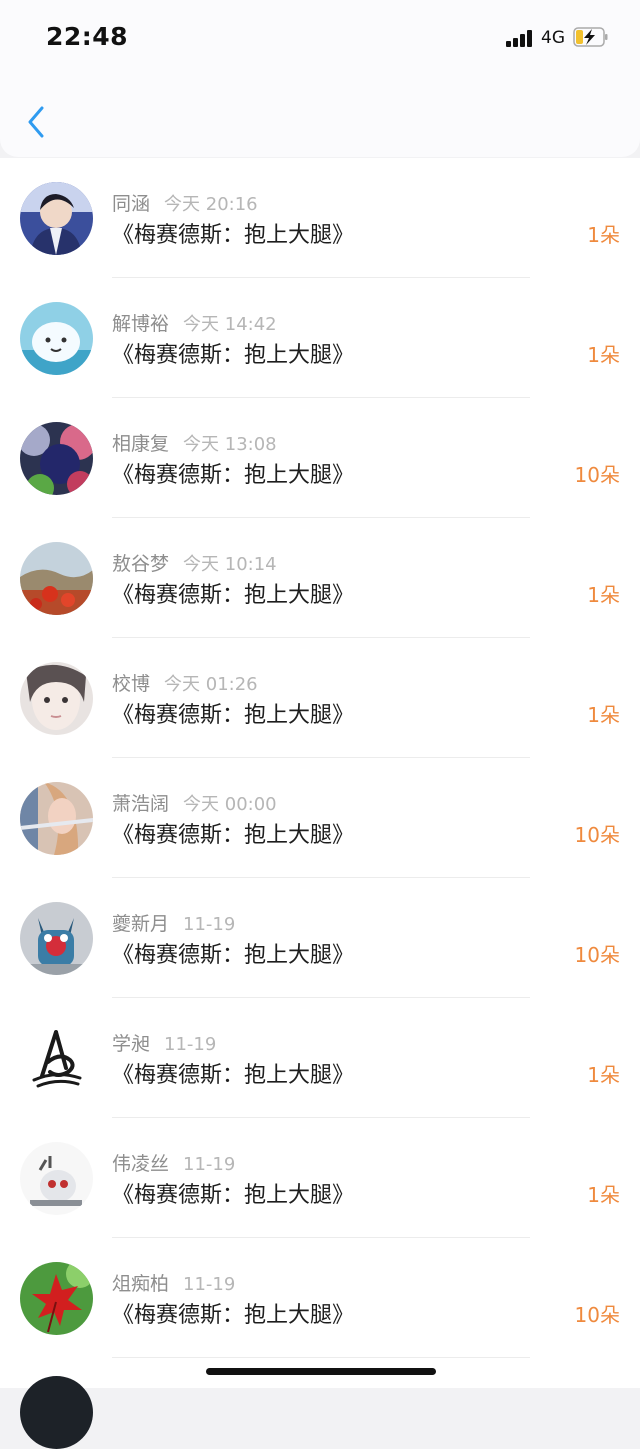 The height and width of the screenshot is (1449, 640). I want to click on sender-name: 相康复, so click(141, 444).